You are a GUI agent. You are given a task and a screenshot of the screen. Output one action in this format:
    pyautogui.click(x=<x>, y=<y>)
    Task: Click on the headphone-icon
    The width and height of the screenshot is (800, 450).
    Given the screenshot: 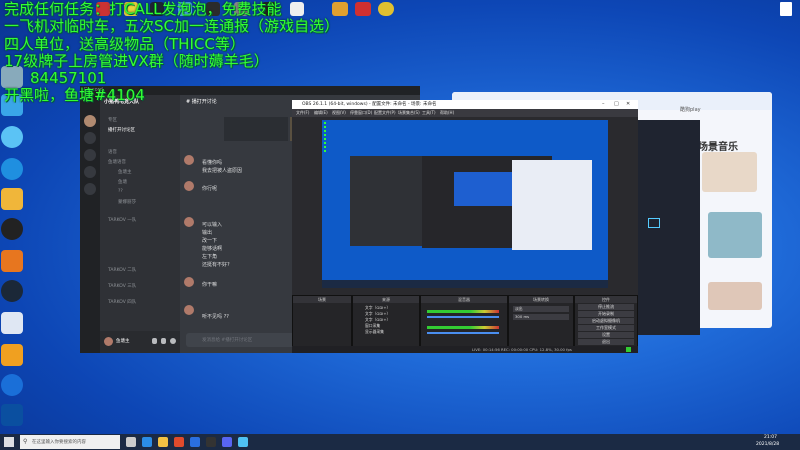 What is the action you would take?
    pyautogui.click(x=163, y=341)
    